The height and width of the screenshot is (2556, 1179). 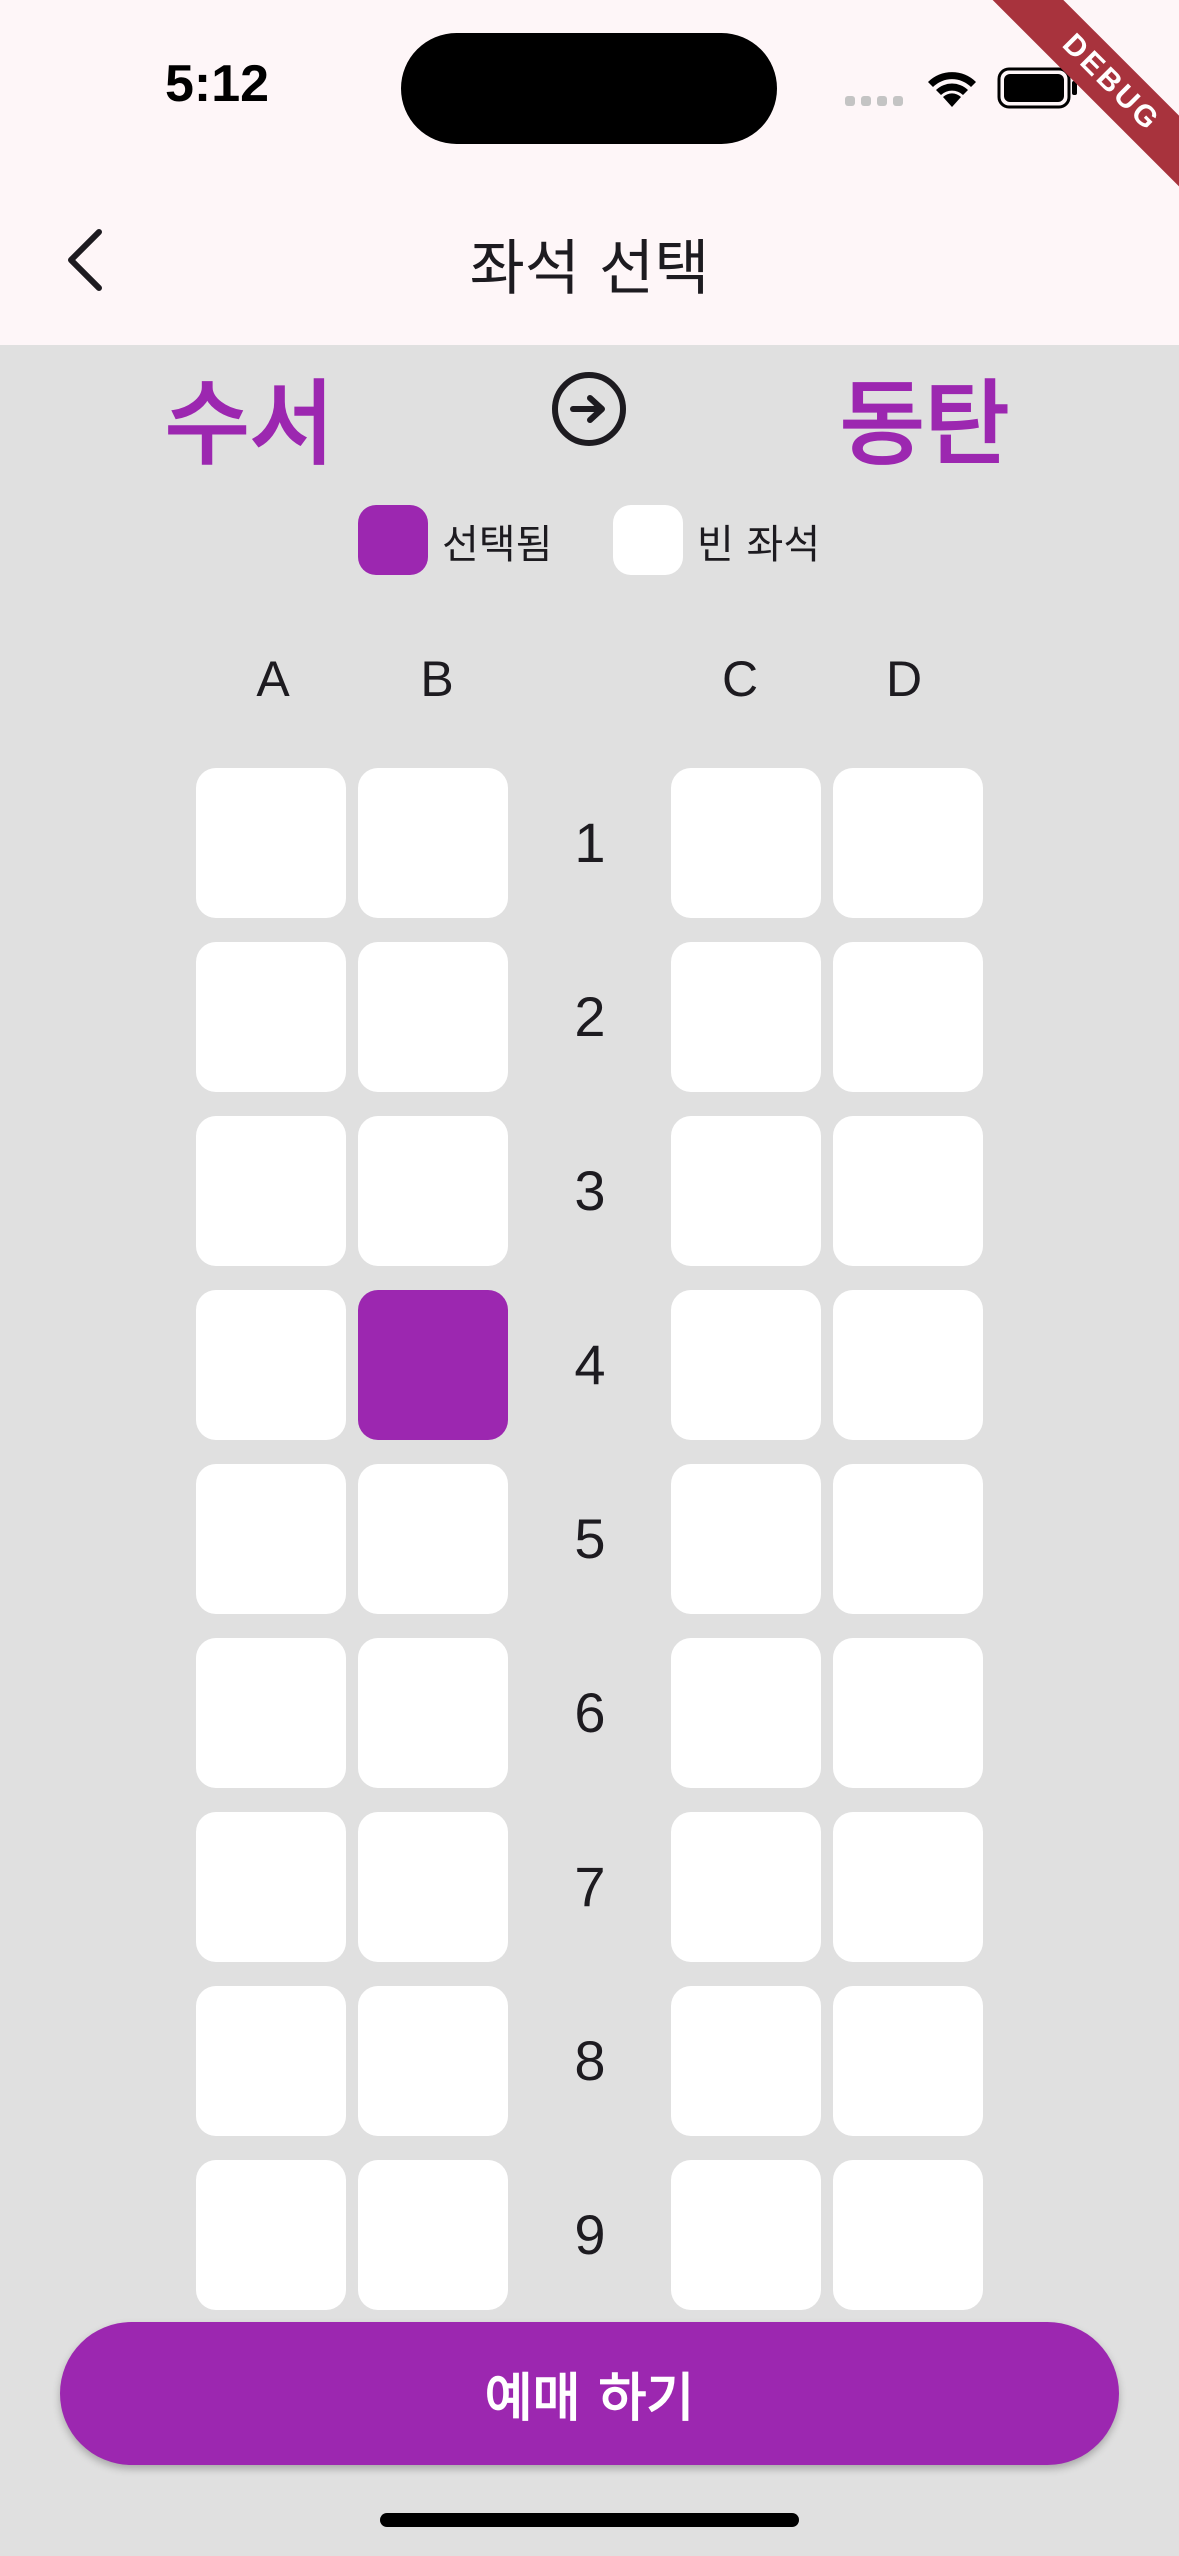 What do you see at coordinates (759, 545) in the screenshot?
I see `legend-empty-label: 빈 좌석` at bounding box center [759, 545].